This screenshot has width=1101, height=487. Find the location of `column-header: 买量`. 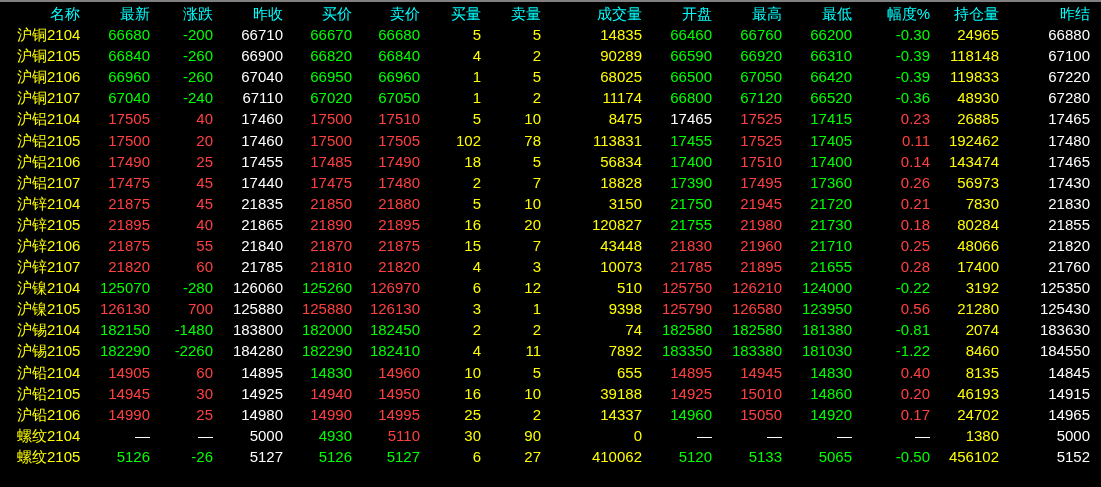

column-header: 买量 is located at coordinates (450, 13).